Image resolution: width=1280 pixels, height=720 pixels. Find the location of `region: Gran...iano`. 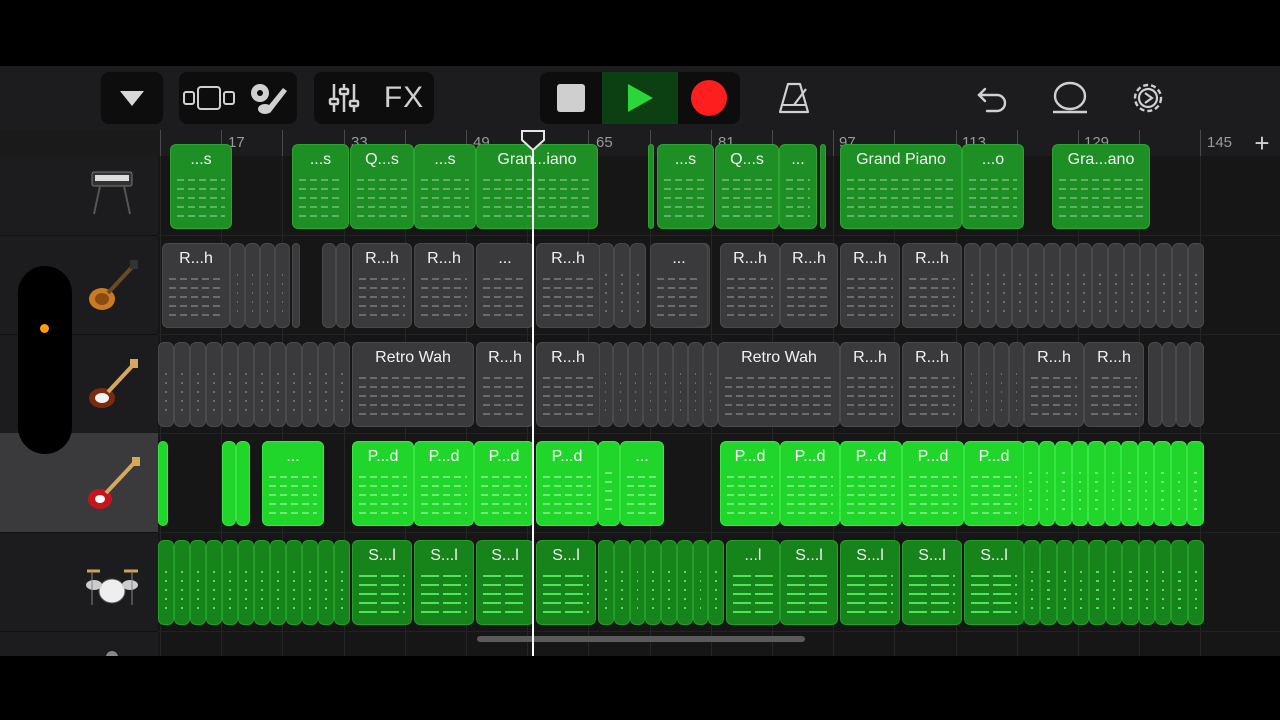

region: Gran...iano is located at coordinates (537, 186).